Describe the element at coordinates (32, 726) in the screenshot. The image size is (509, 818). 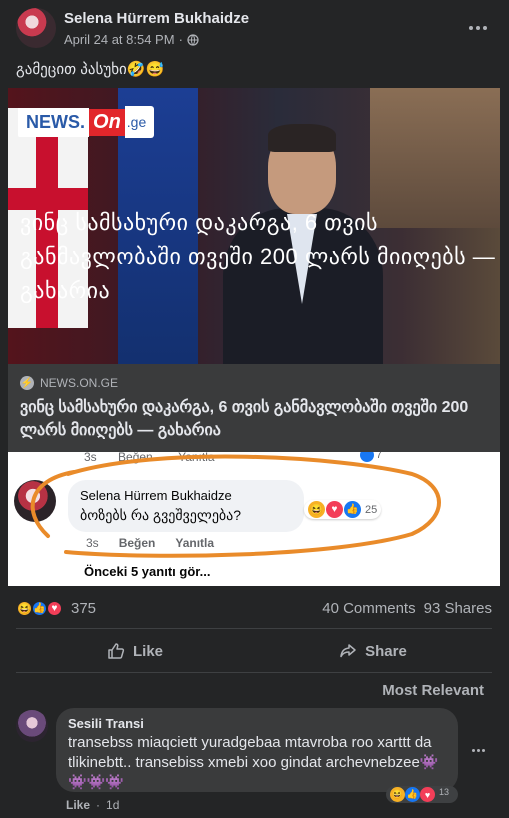
I see `commenter-avatar` at that location.